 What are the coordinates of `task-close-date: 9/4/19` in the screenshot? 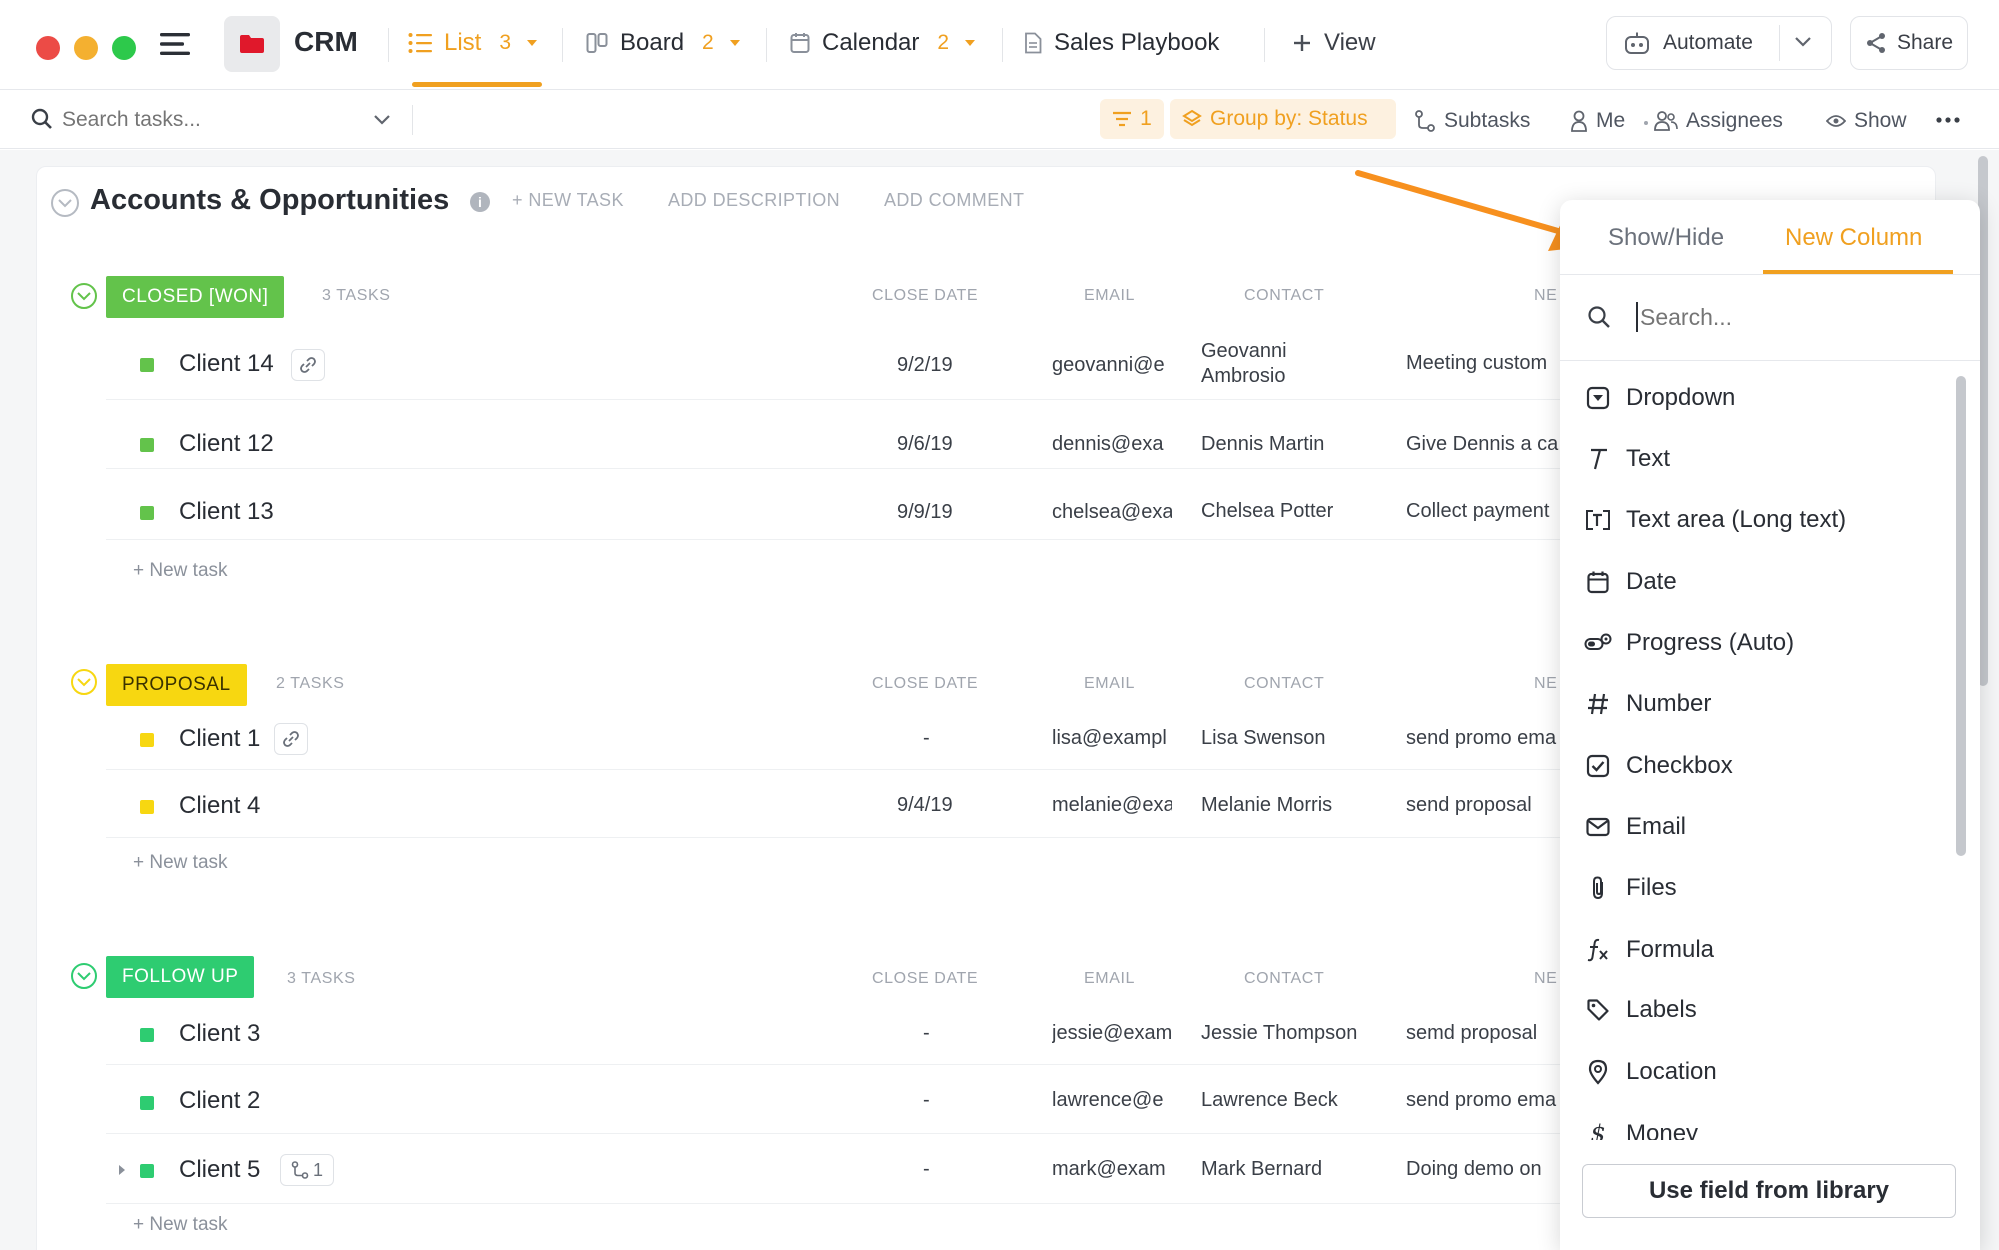 It's located at (925, 805).